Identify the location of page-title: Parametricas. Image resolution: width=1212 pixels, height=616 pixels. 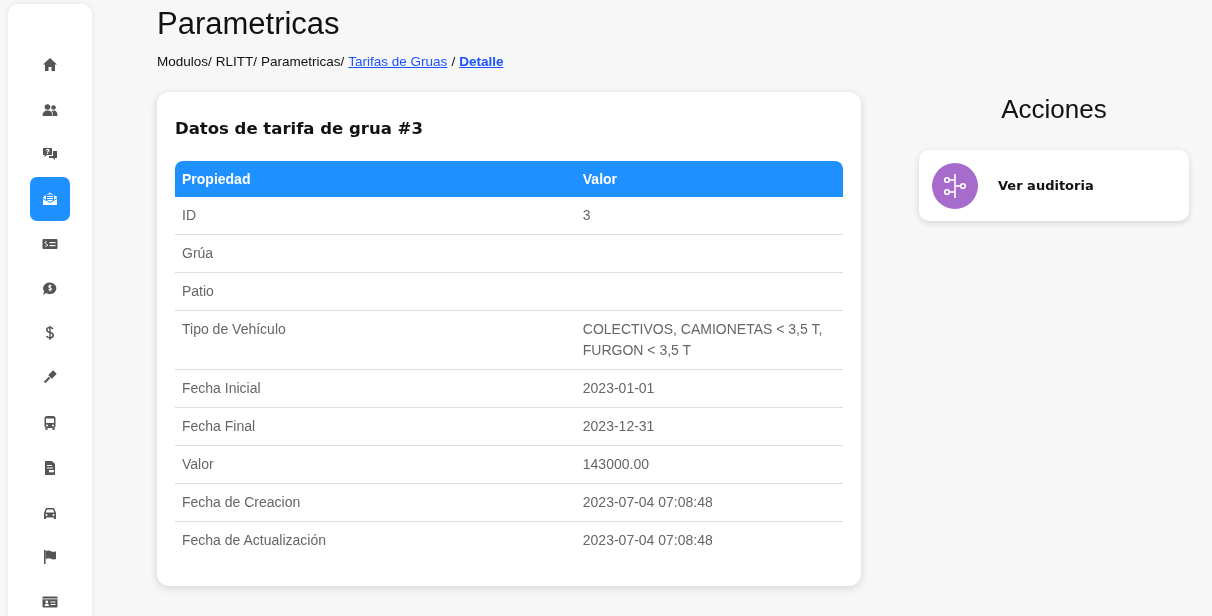
(249, 24).